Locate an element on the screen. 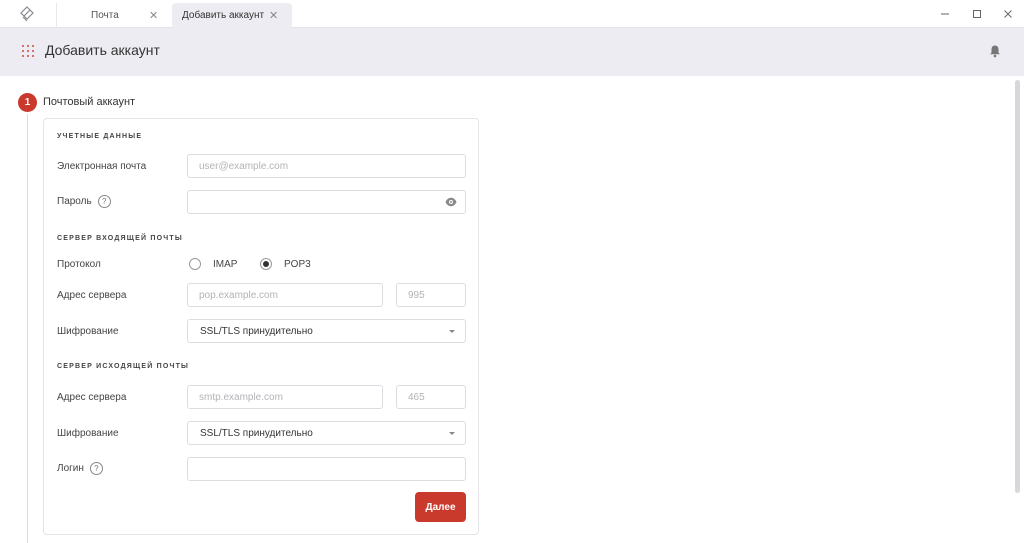  minimize-icon is located at coordinates (945, 14).